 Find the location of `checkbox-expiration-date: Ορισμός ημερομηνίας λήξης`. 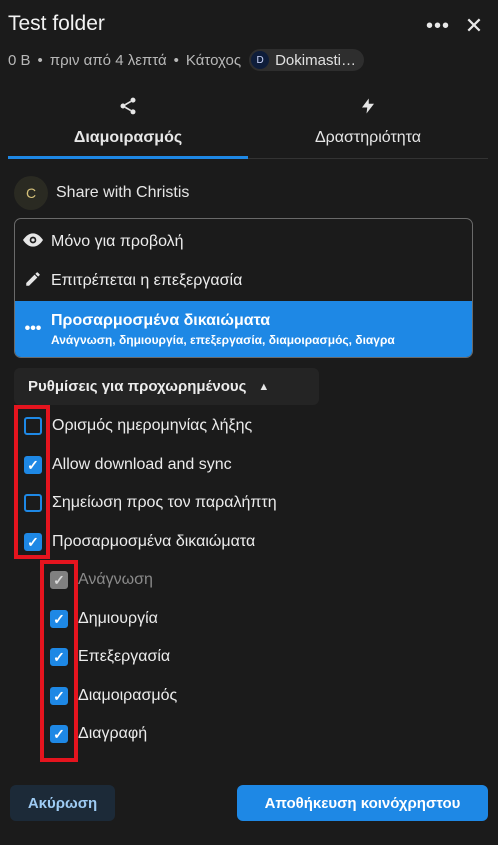

checkbox-expiration-date: Ορισμός ημερομηνίας λήξης is located at coordinates (138, 426).